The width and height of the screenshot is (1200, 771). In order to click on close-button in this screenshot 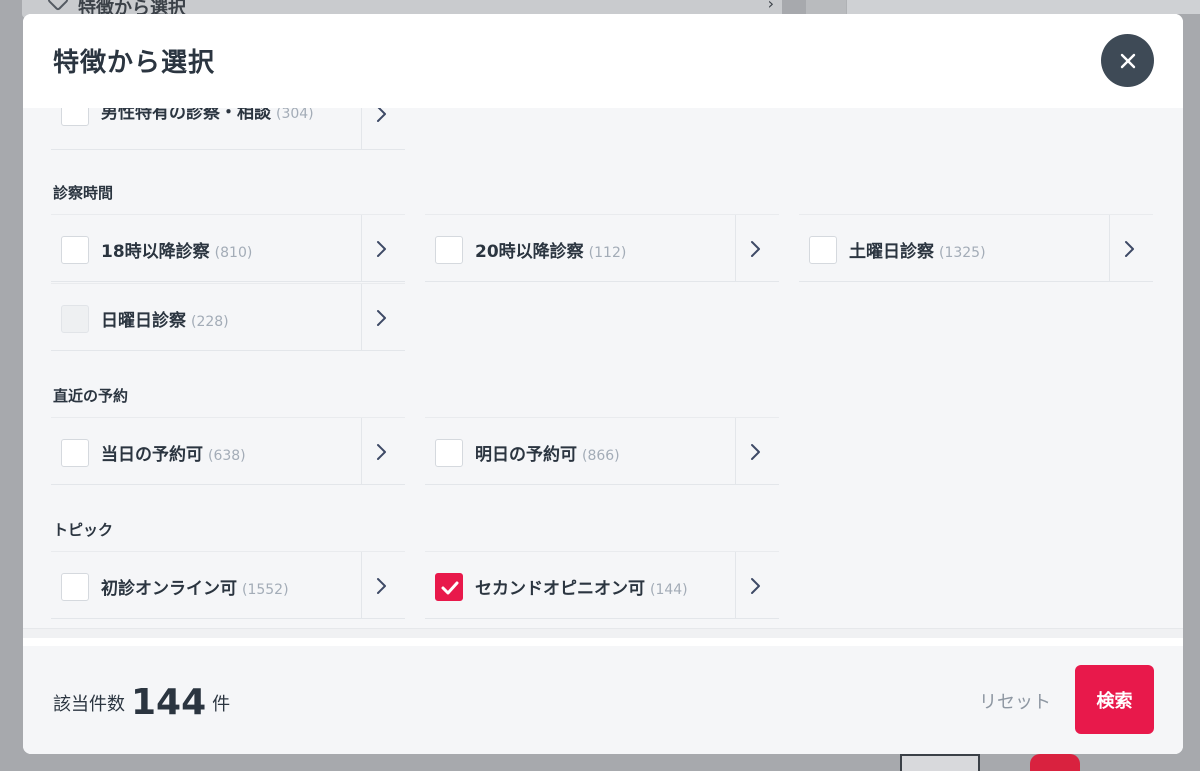, I will do `click(1127, 60)`.